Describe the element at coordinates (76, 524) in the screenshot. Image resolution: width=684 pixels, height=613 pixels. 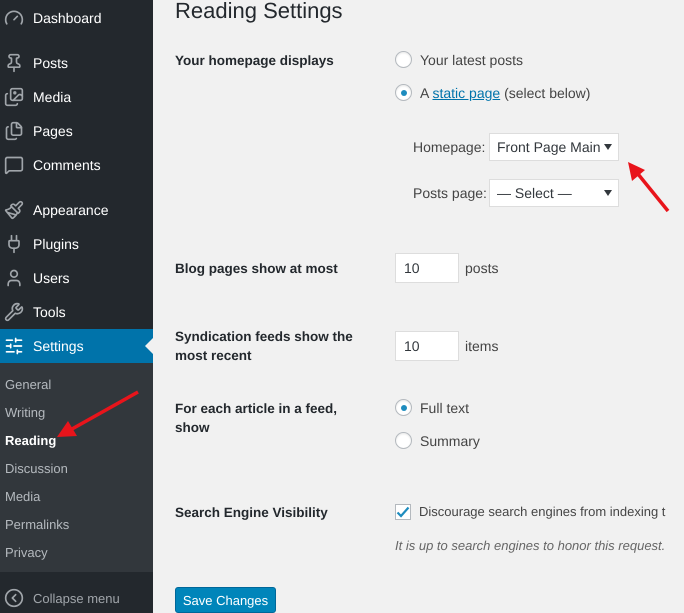
I see `submenu-item: Permalinks` at that location.